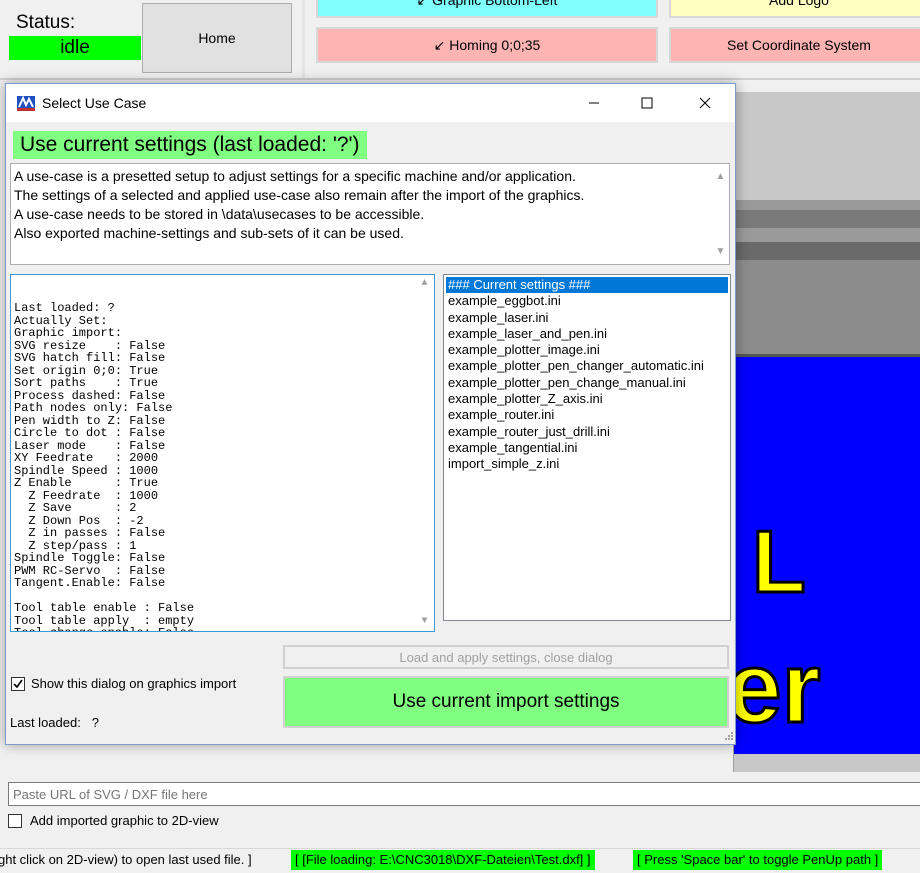 This screenshot has width=920, height=873. Describe the element at coordinates (587, 334) in the screenshot. I see `use-case-item: example_laser_and_pen.ini` at that location.